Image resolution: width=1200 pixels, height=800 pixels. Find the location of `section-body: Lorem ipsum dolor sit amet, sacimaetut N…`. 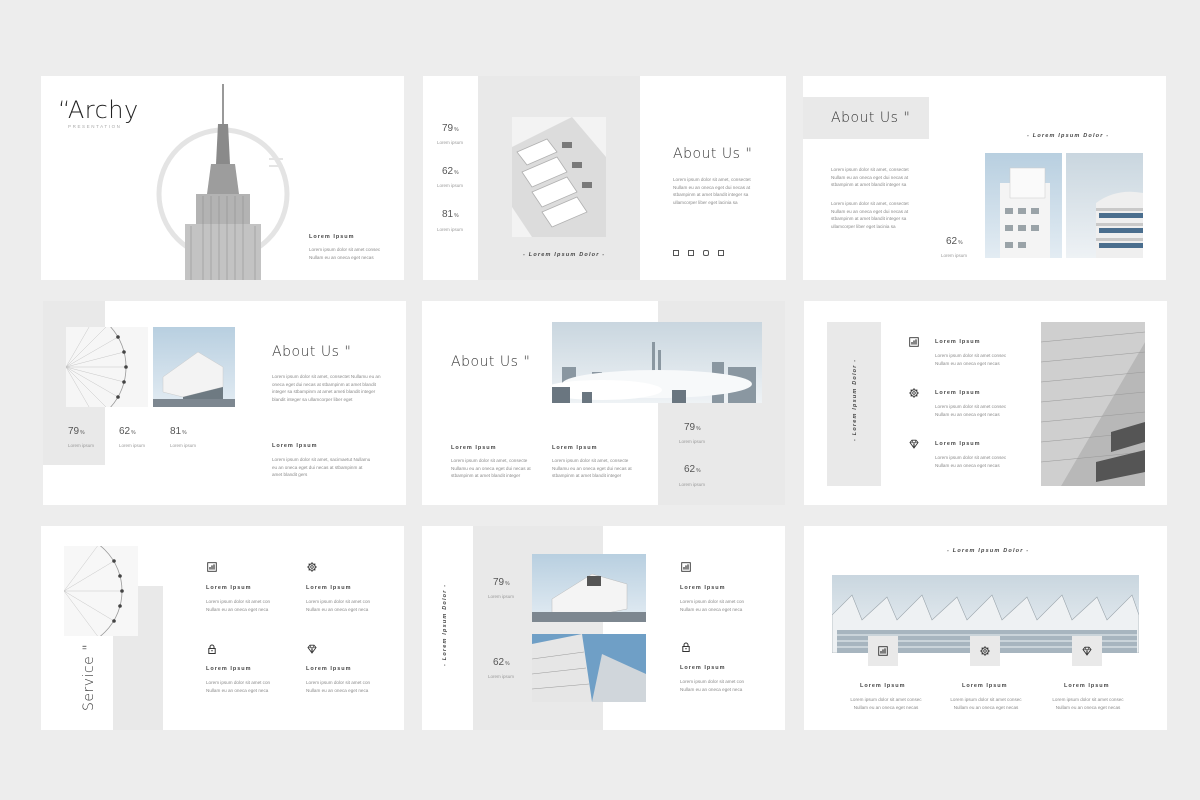

section-body: Lorem ipsum dolor sit amet, sacimaetut N… is located at coordinates (321, 467).